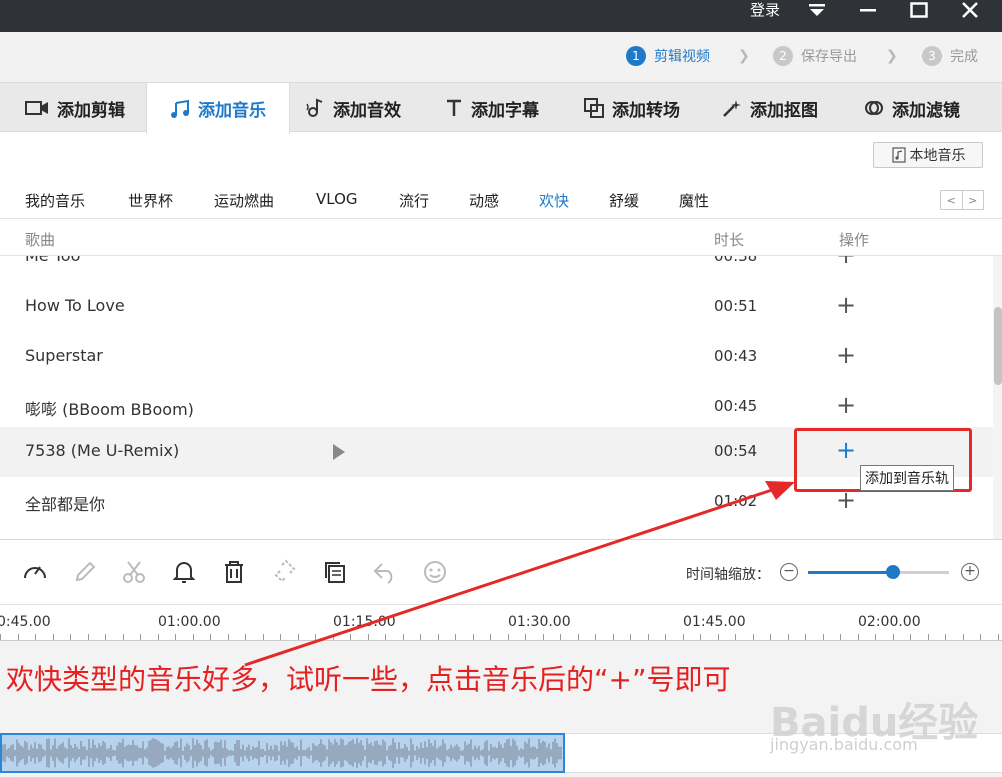 This screenshot has height=777, width=1002. What do you see at coordinates (234, 572) in the screenshot?
I see `trash-icon` at bounding box center [234, 572].